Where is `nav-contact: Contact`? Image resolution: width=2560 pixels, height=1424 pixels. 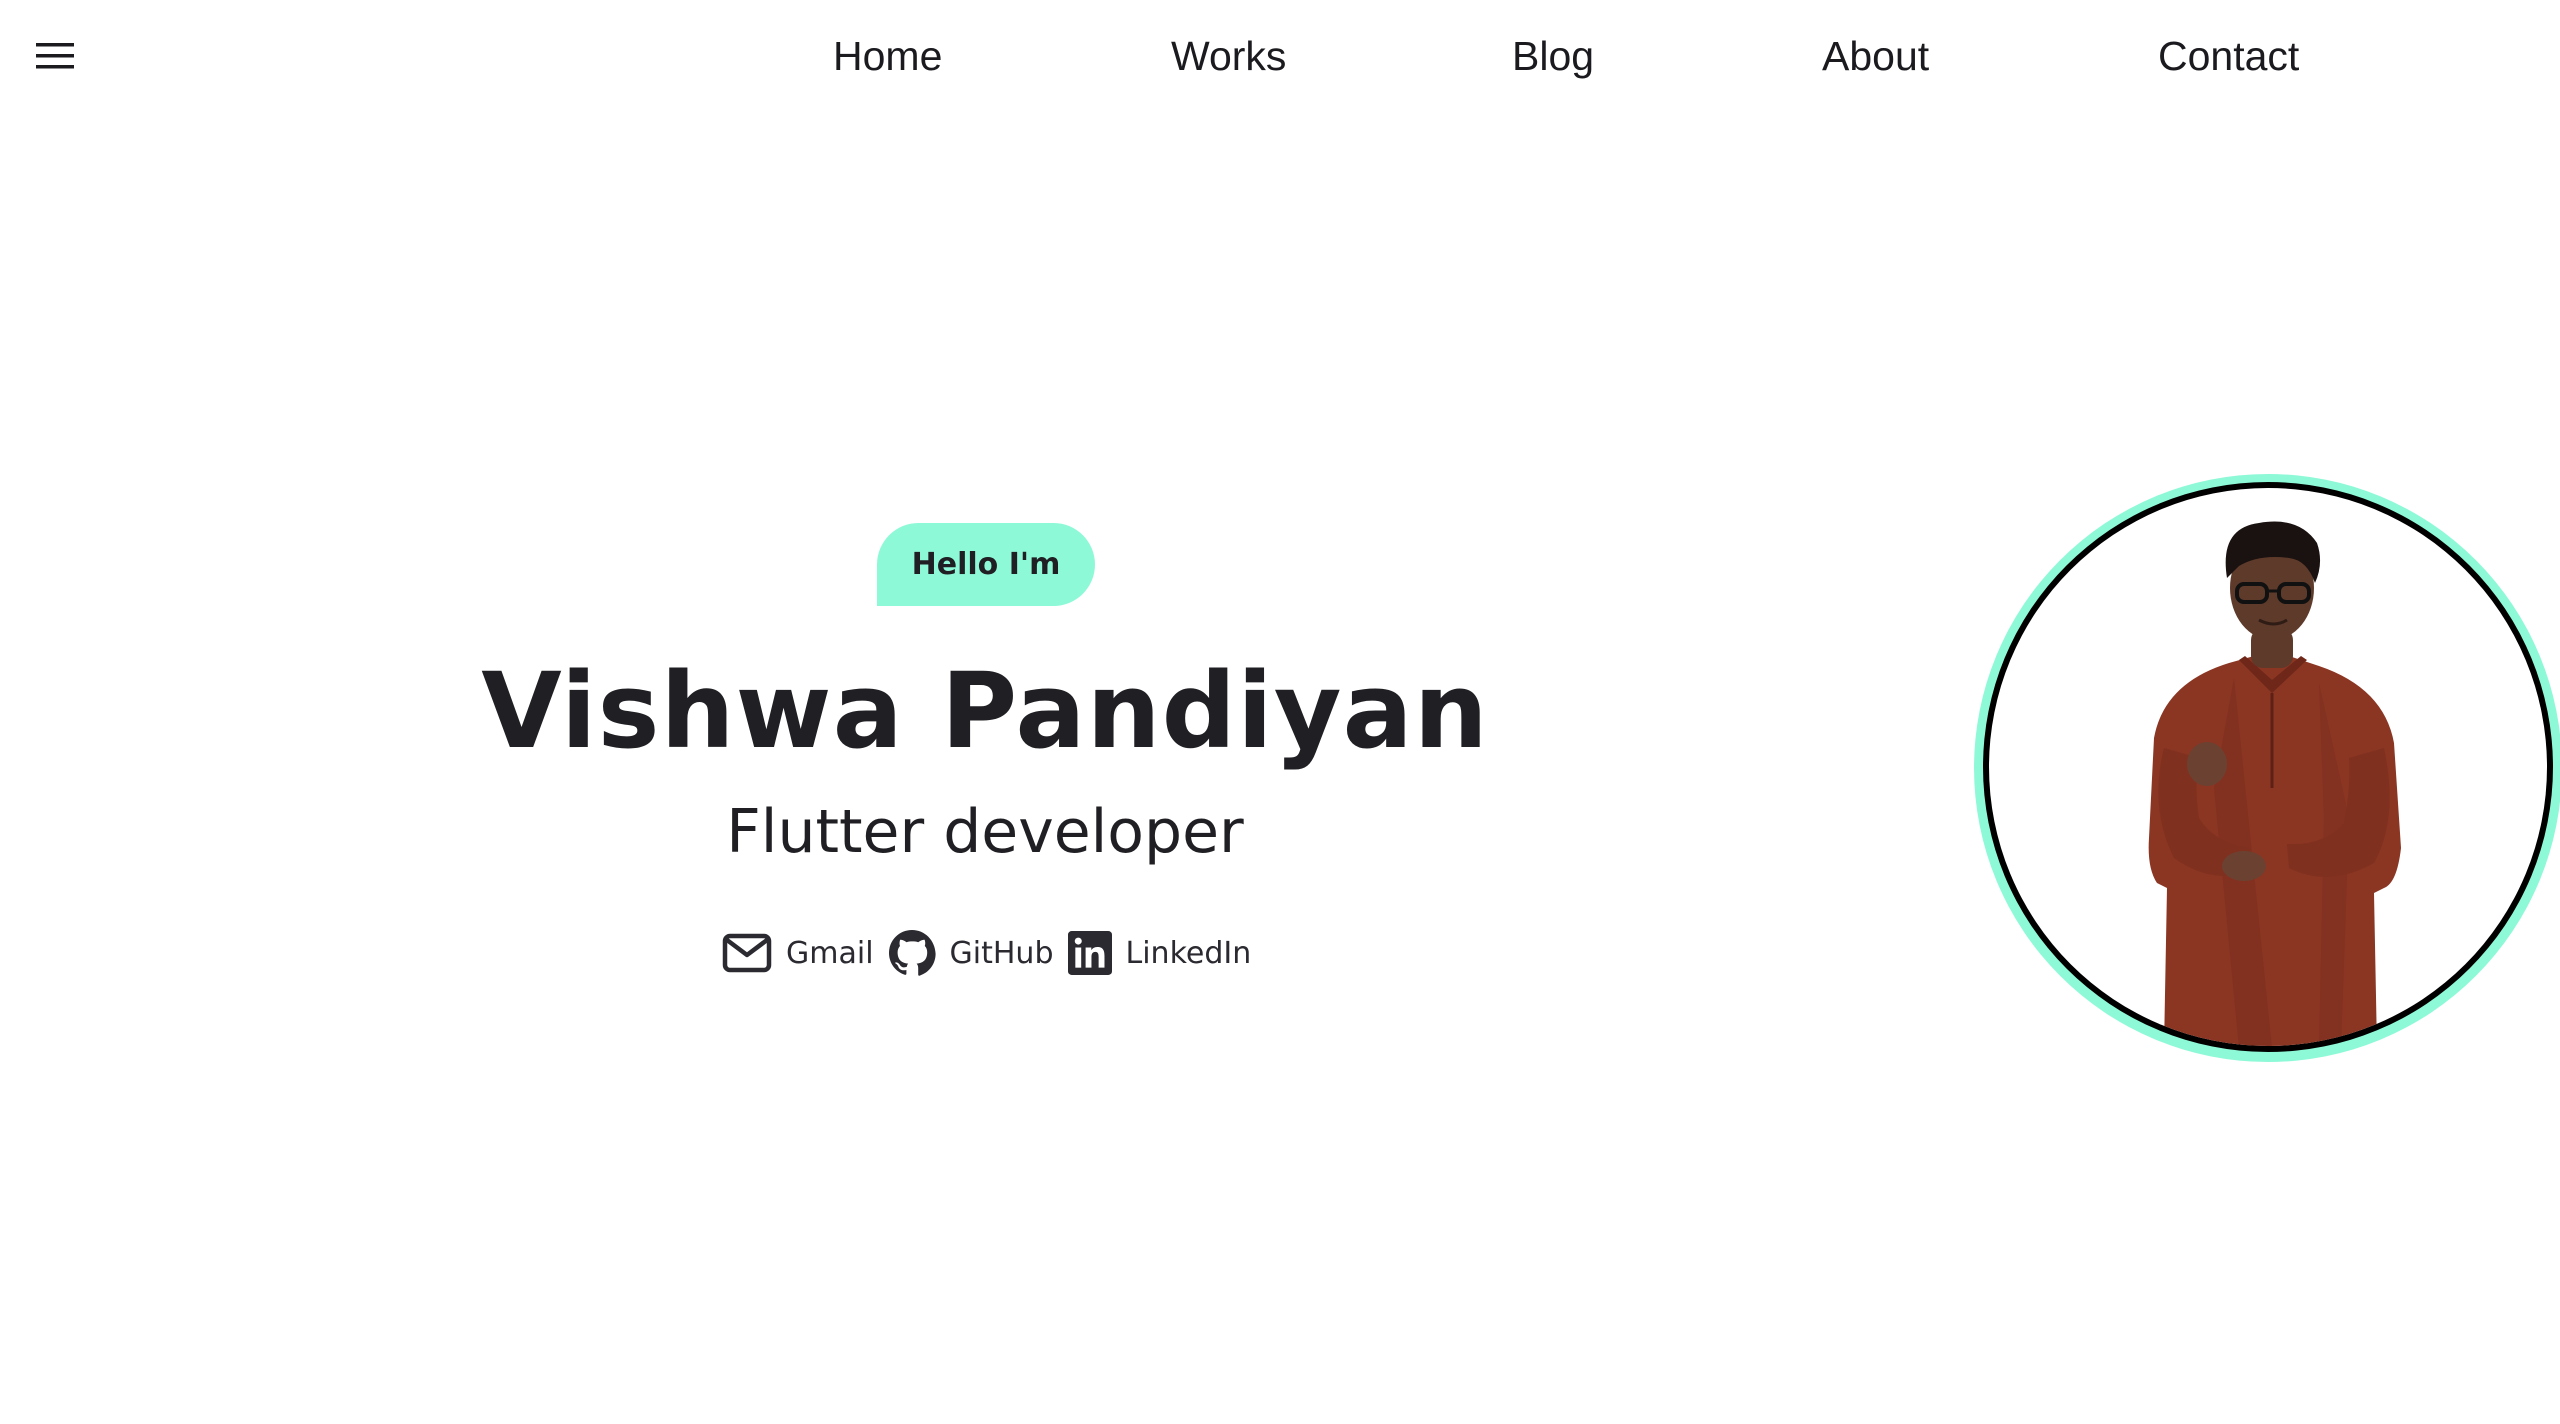
nav-contact: Contact is located at coordinates (2228, 56).